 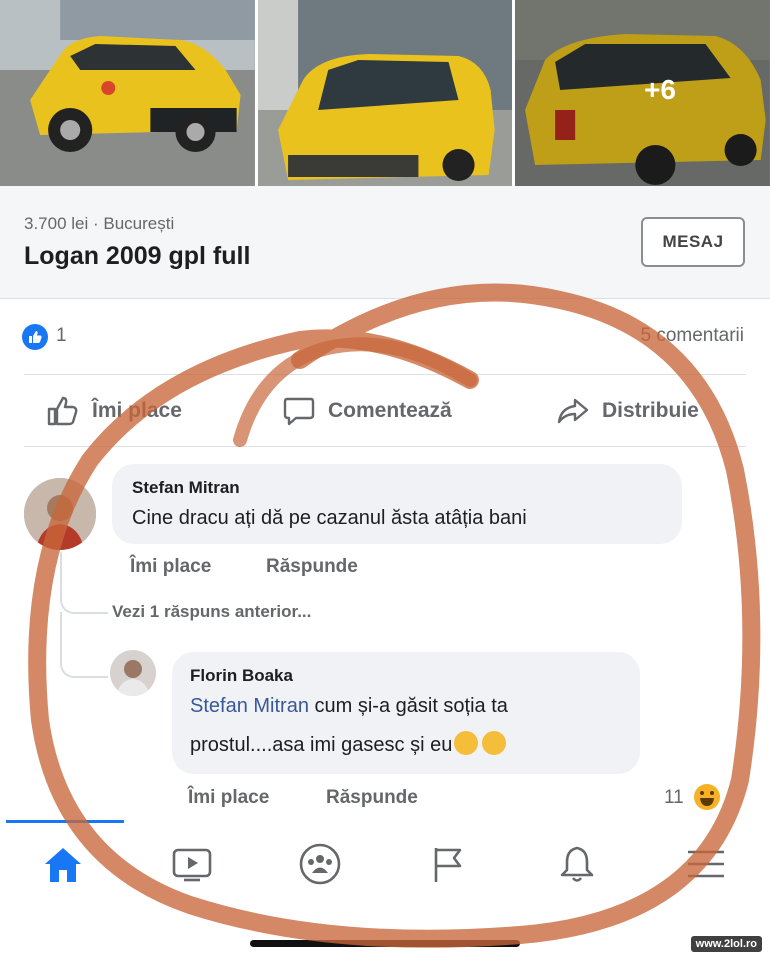 What do you see at coordinates (707, 797) in the screenshot?
I see `haha-reaction-icon` at bounding box center [707, 797].